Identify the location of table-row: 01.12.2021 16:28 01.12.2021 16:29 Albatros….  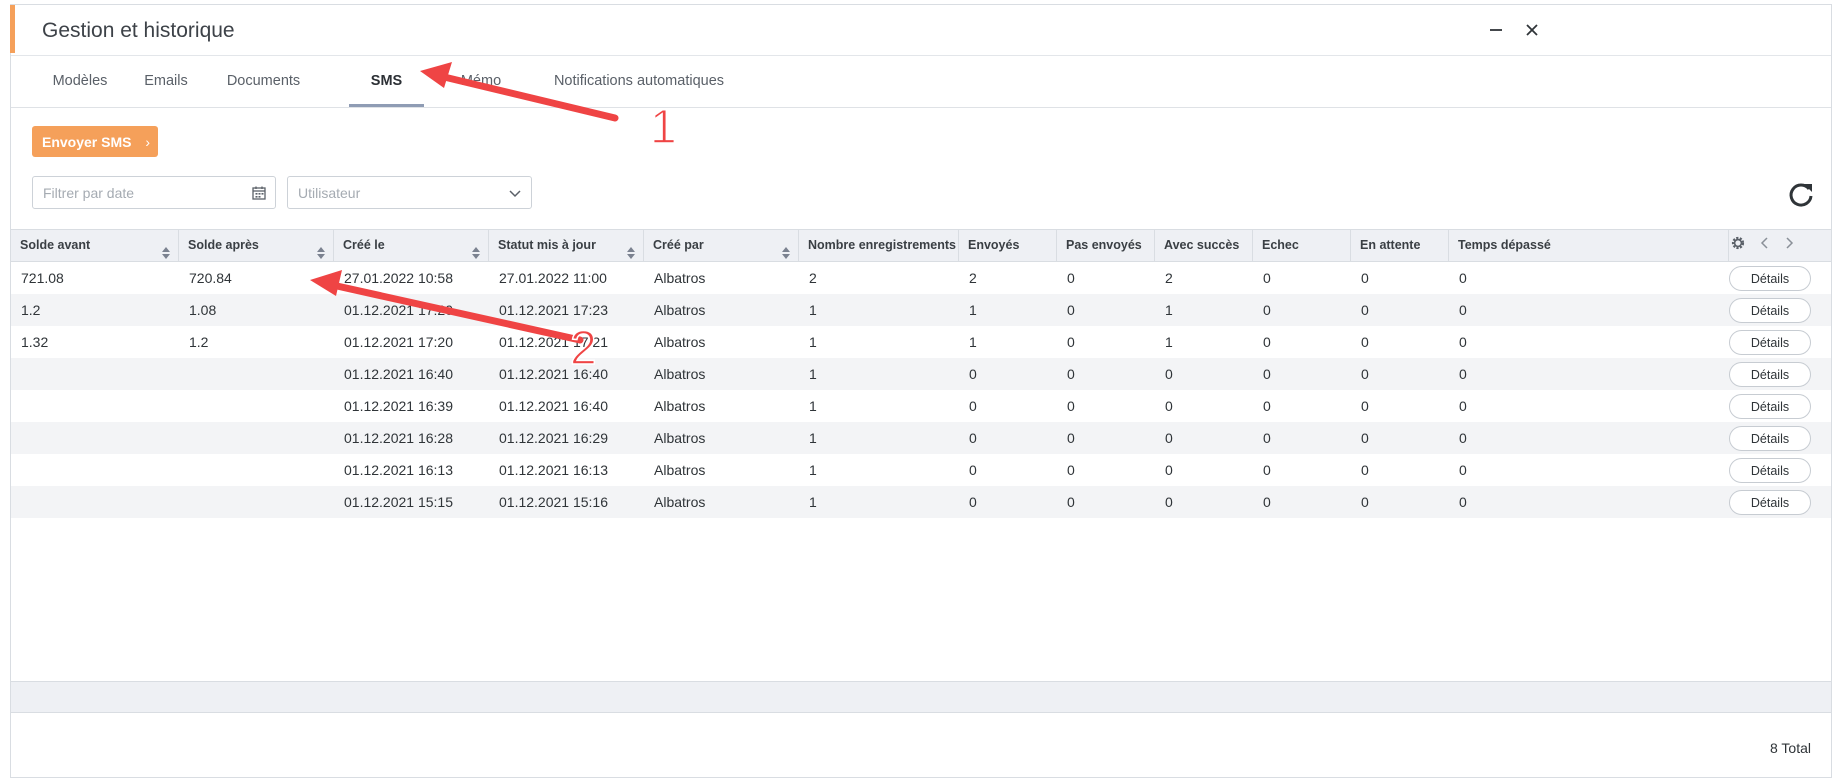
(921, 438).